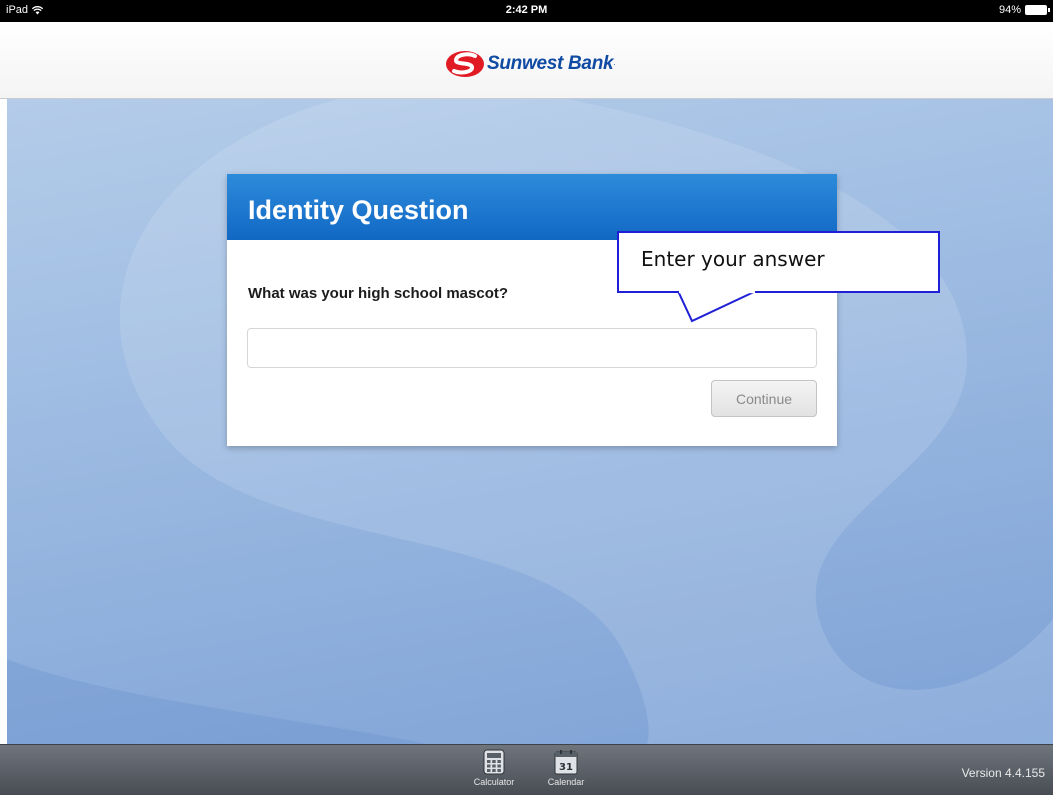 This screenshot has height=795, width=1053. Describe the element at coordinates (465, 64) in the screenshot. I see `sunwest-logo-icon` at that location.